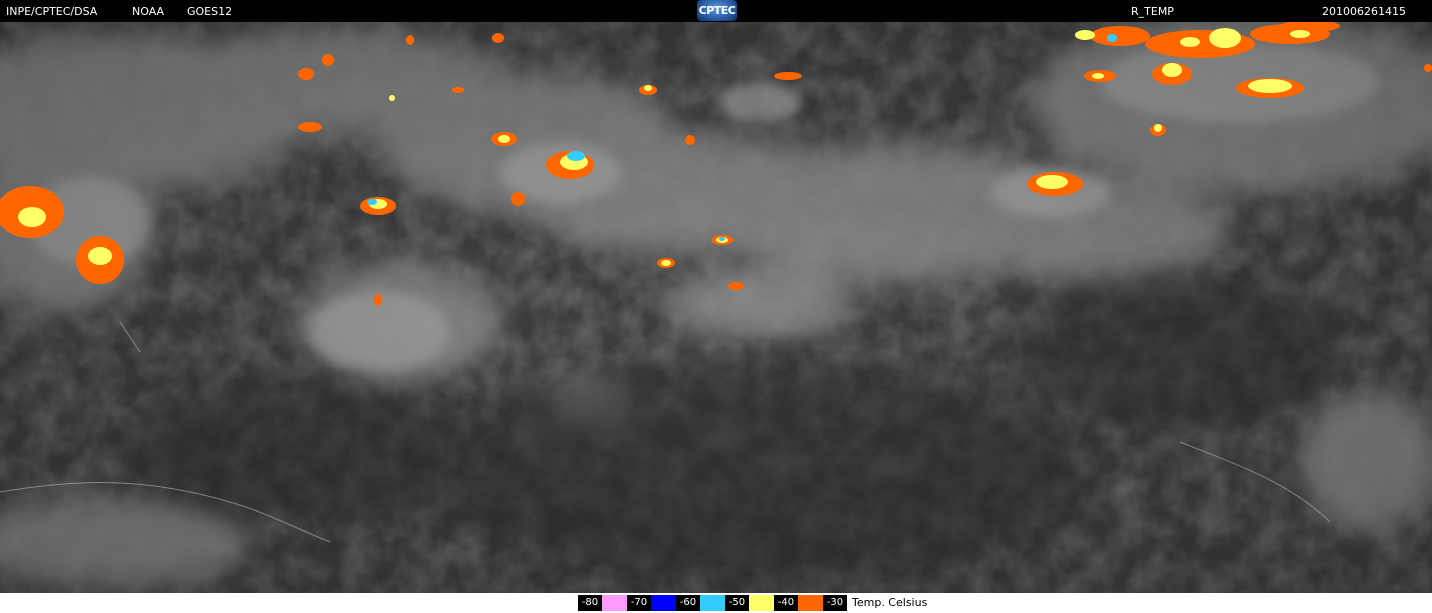 The width and height of the screenshot is (1432, 613). What do you see at coordinates (887, 603) in the screenshot?
I see `legend-unit: Temp. Celsius` at bounding box center [887, 603].